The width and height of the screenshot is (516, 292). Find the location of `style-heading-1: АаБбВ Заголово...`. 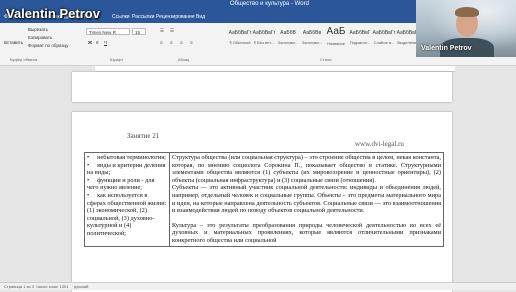

style-heading-1: АаБбВ Заголово... is located at coordinates (288, 38).